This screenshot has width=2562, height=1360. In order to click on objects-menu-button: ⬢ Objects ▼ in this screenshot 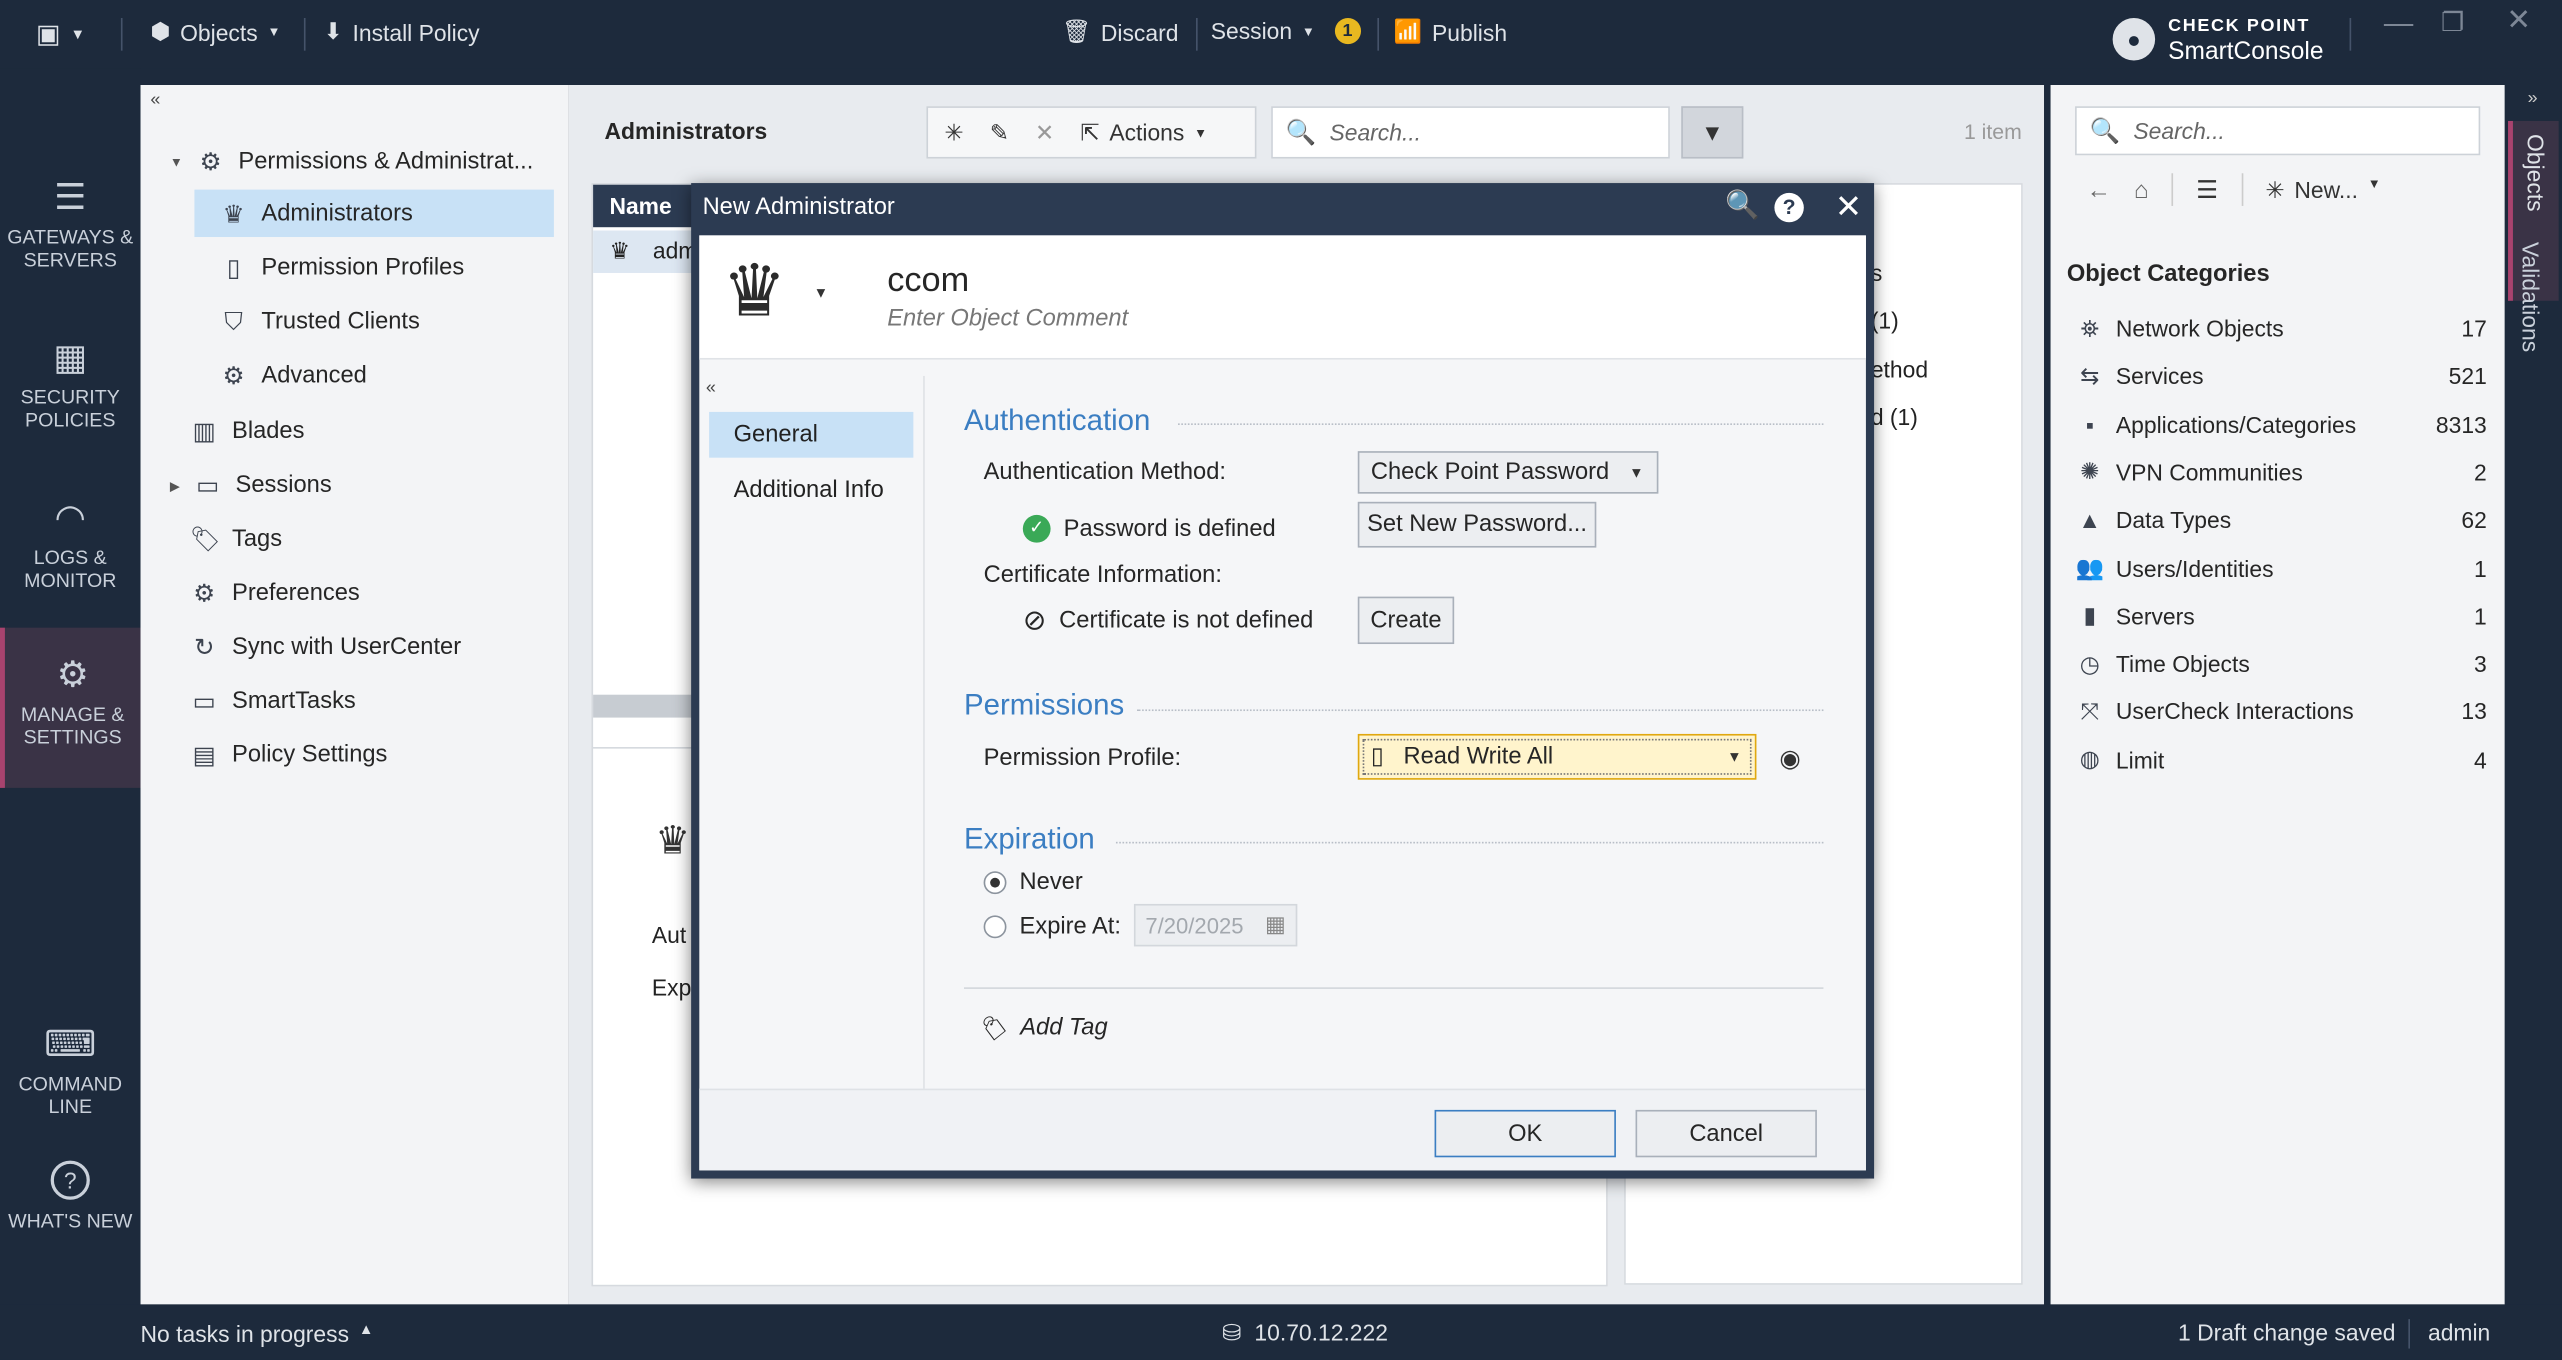, I will do `click(215, 32)`.